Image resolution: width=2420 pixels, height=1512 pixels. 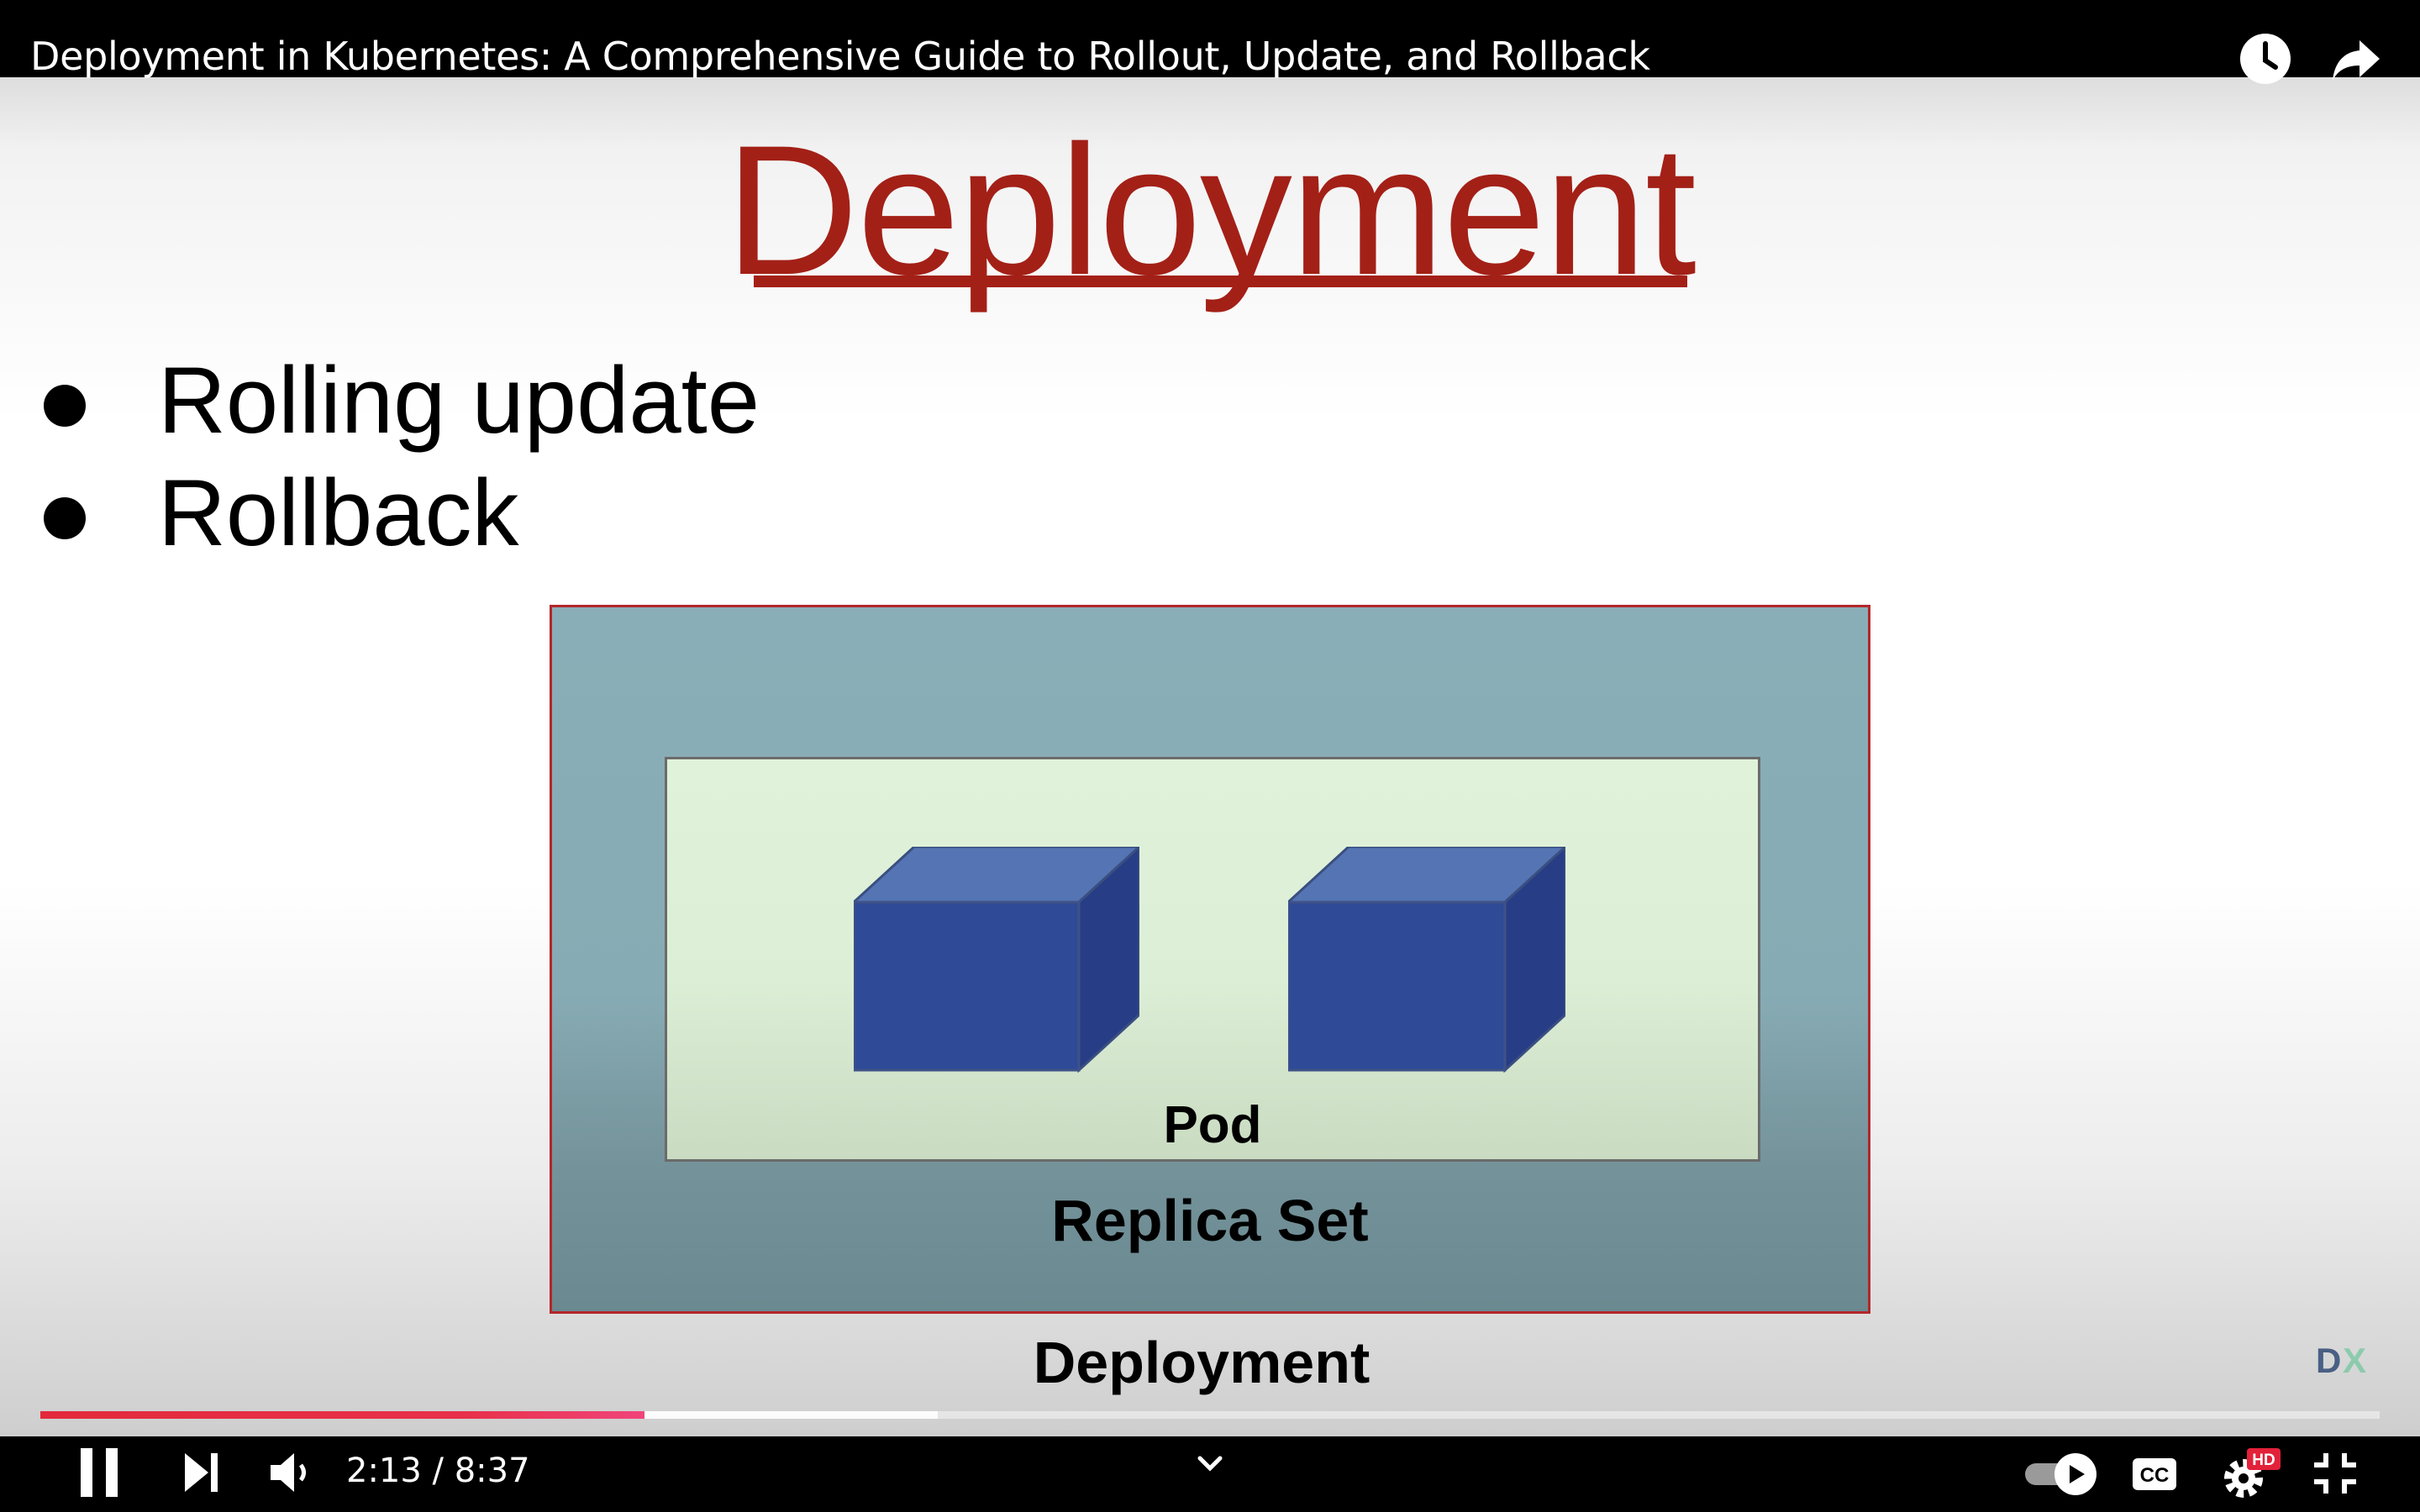 I want to click on cc-icon: CC, so click(x=2154, y=1473).